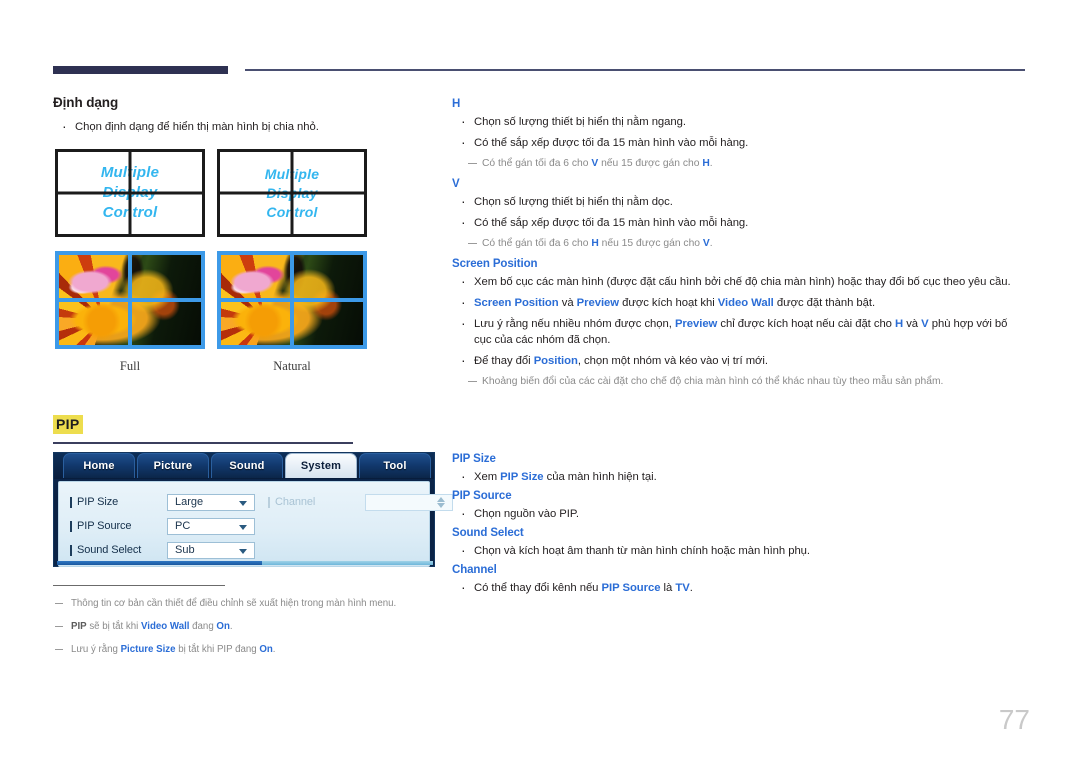 This screenshot has width=1080, height=763. What do you see at coordinates (118, 526) in the screenshot?
I see `osd-key-pip-source: PIP Source` at bounding box center [118, 526].